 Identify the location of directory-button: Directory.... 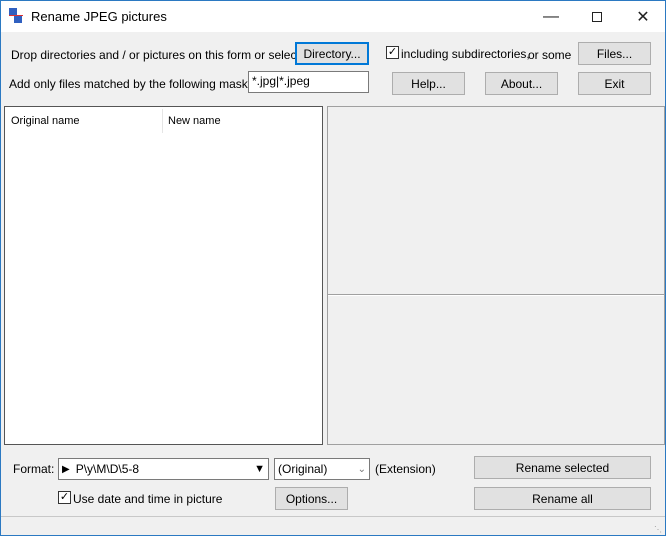
(332, 53).